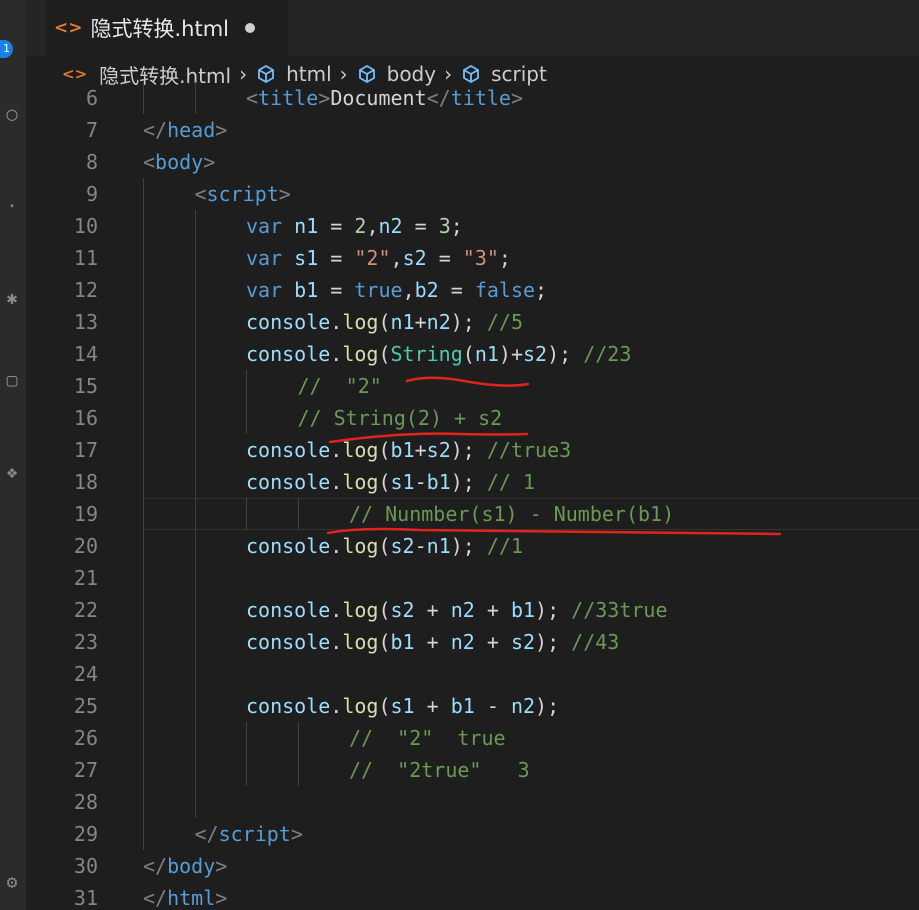 The width and height of the screenshot is (919, 910). I want to click on code-text: <script>, so click(243, 194).